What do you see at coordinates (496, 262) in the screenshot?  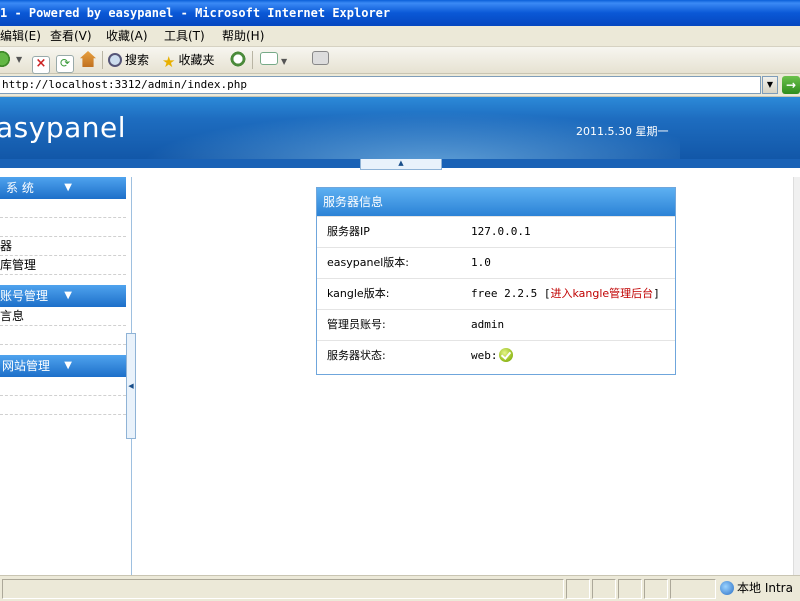 I see `table-row: easypanel版本: 1.0` at bounding box center [496, 262].